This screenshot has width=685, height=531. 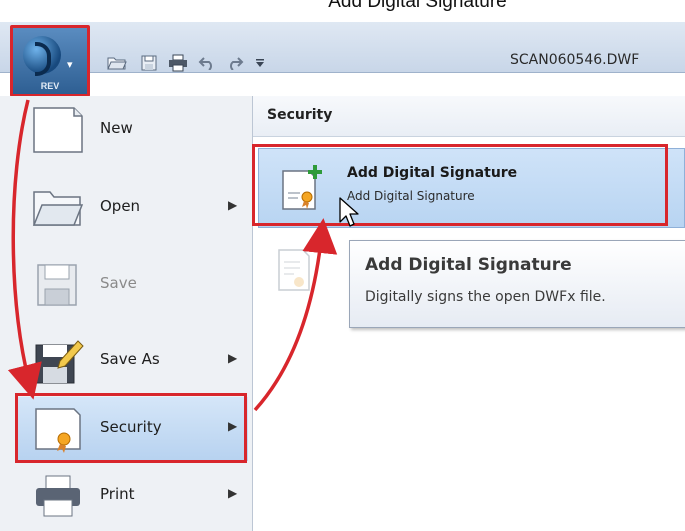 What do you see at coordinates (485, 297) in the screenshot?
I see `tooltip-description: Digitally signs the open DWFx file.` at bounding box center [485, 297].